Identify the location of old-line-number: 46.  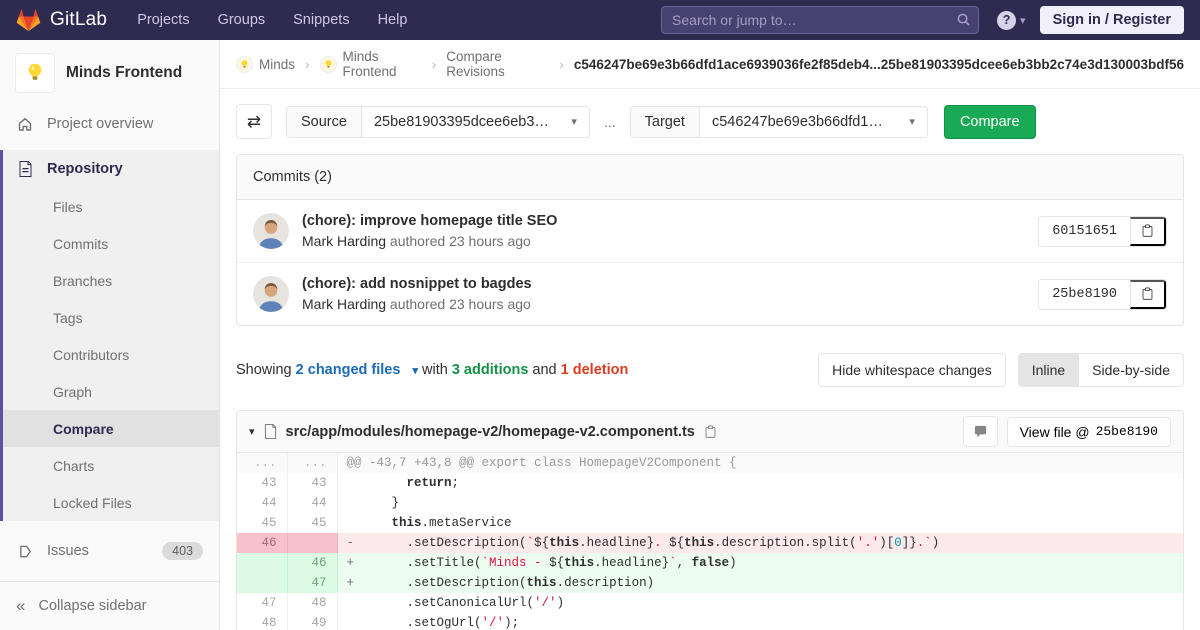
(262, 543).